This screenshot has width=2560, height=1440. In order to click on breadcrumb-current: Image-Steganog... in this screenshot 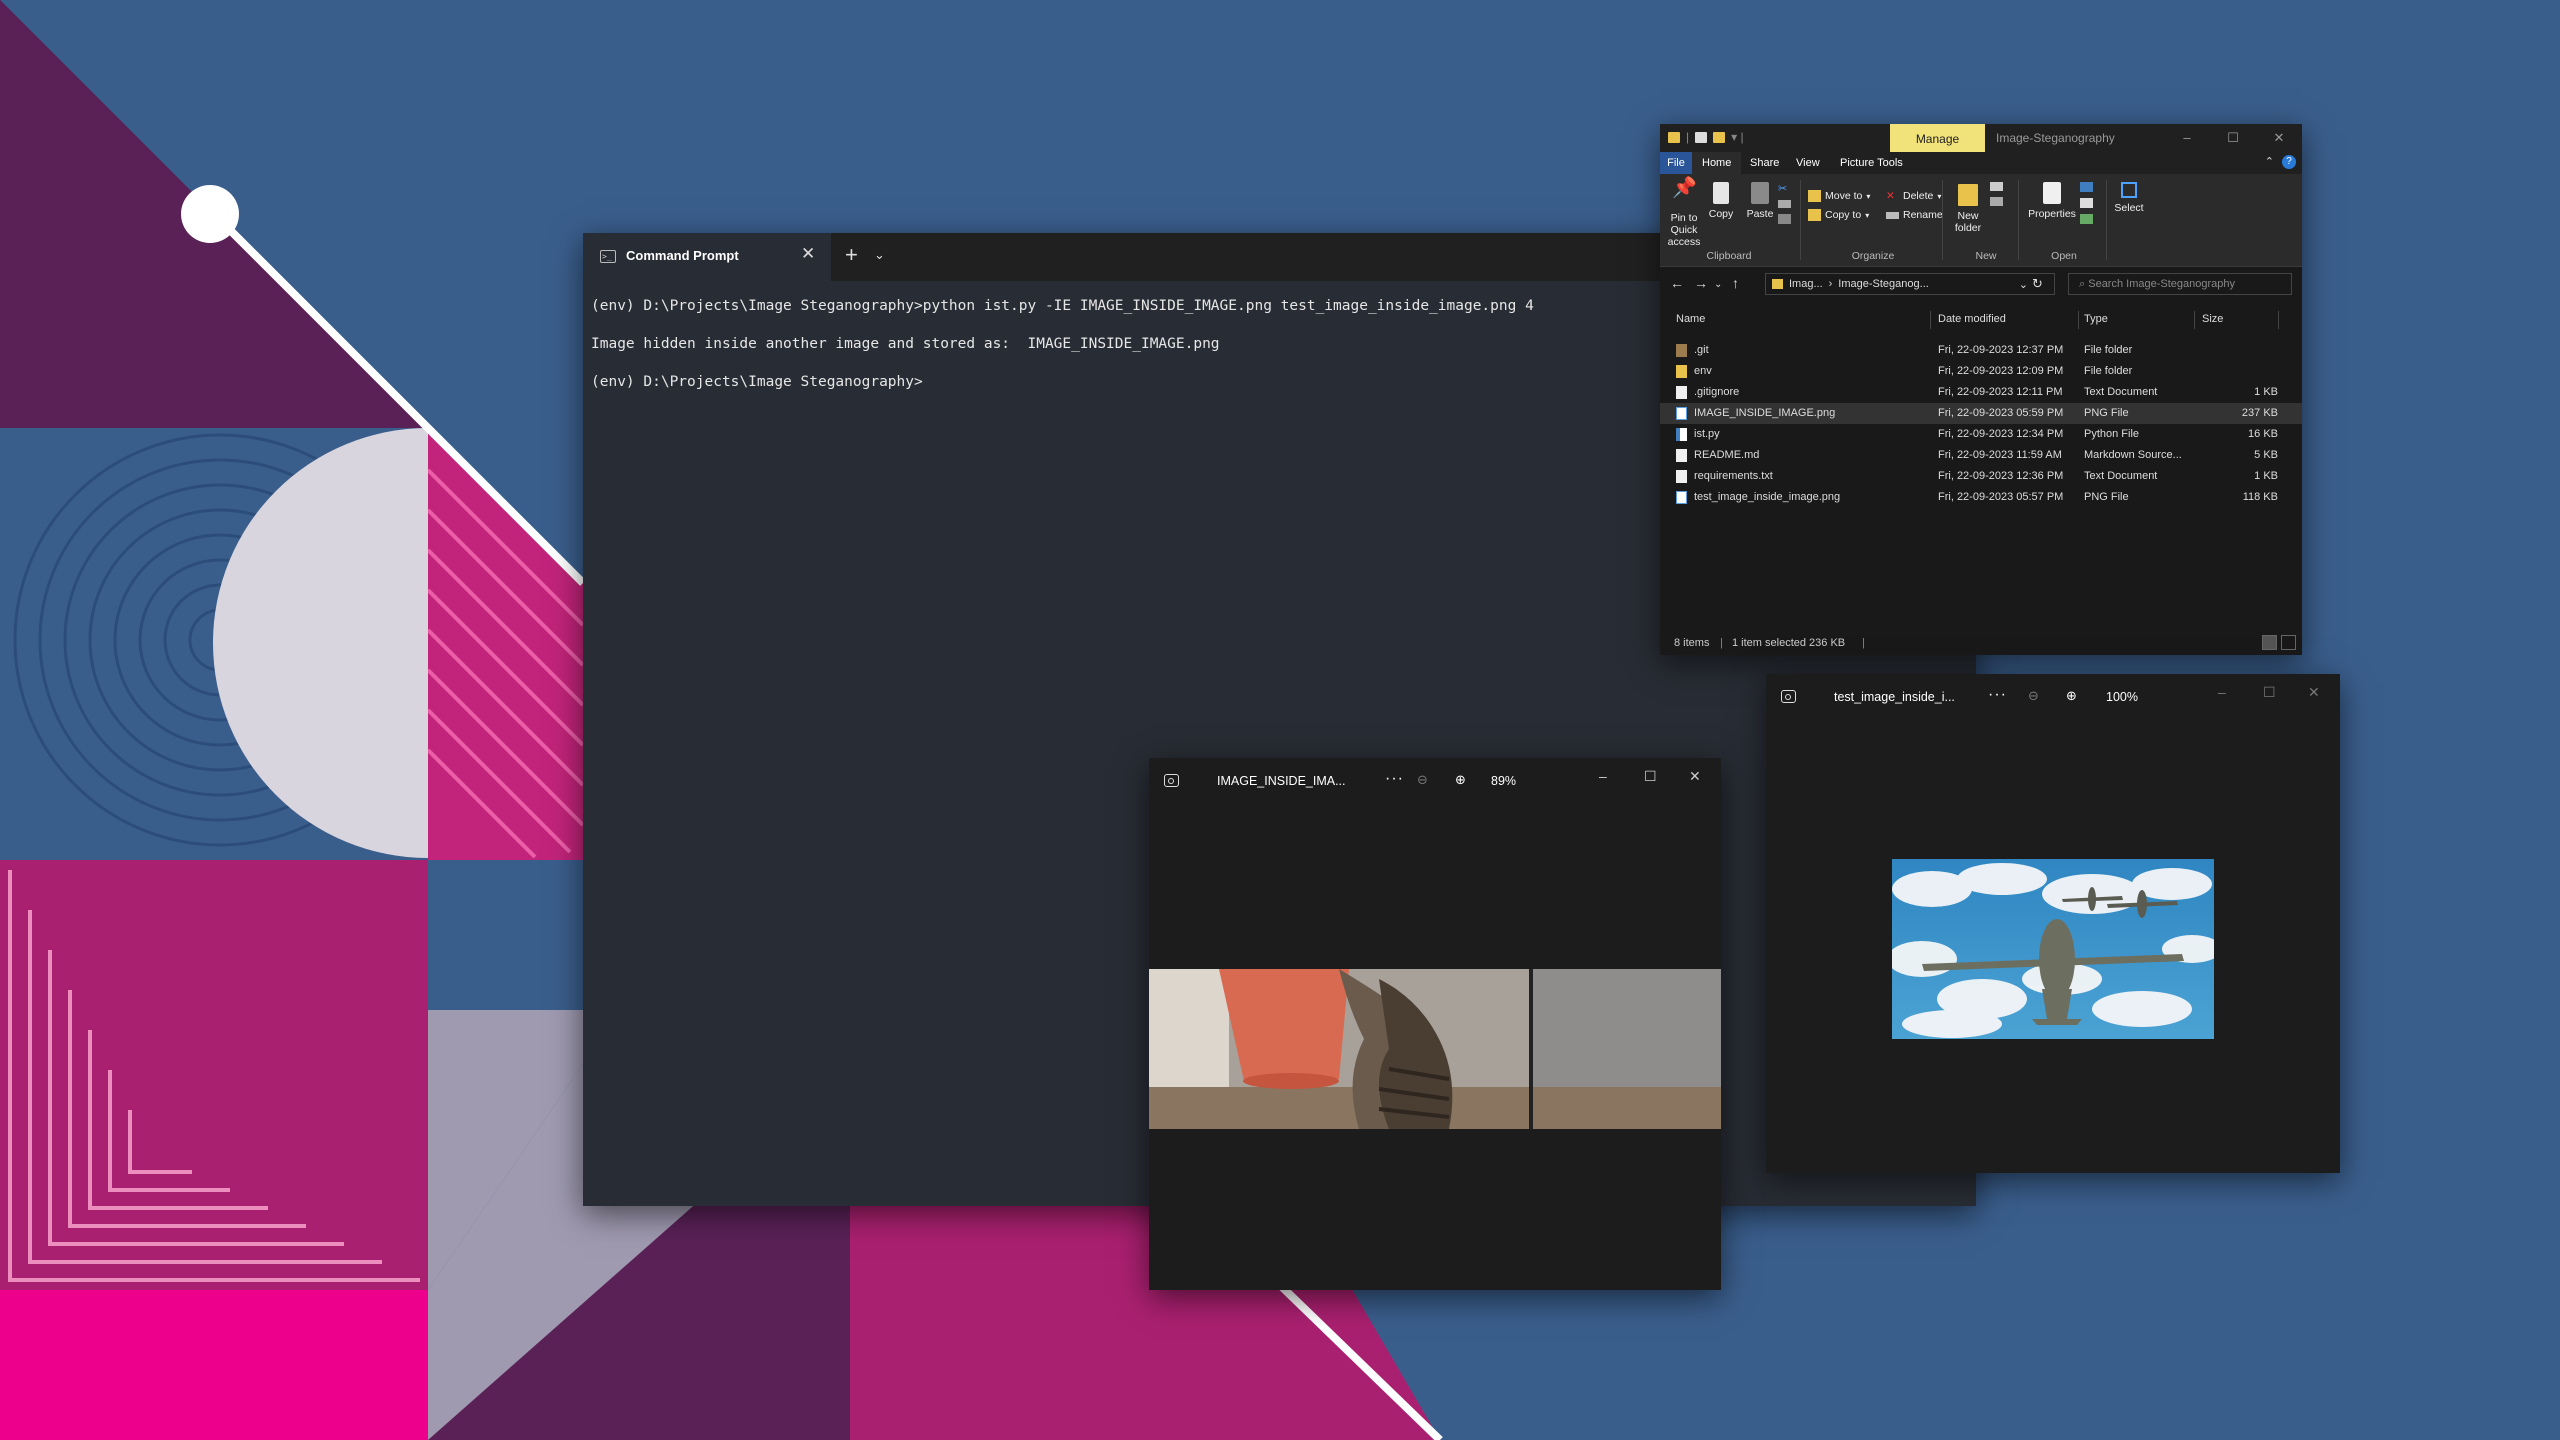, I will do `click(1883, 284)`.